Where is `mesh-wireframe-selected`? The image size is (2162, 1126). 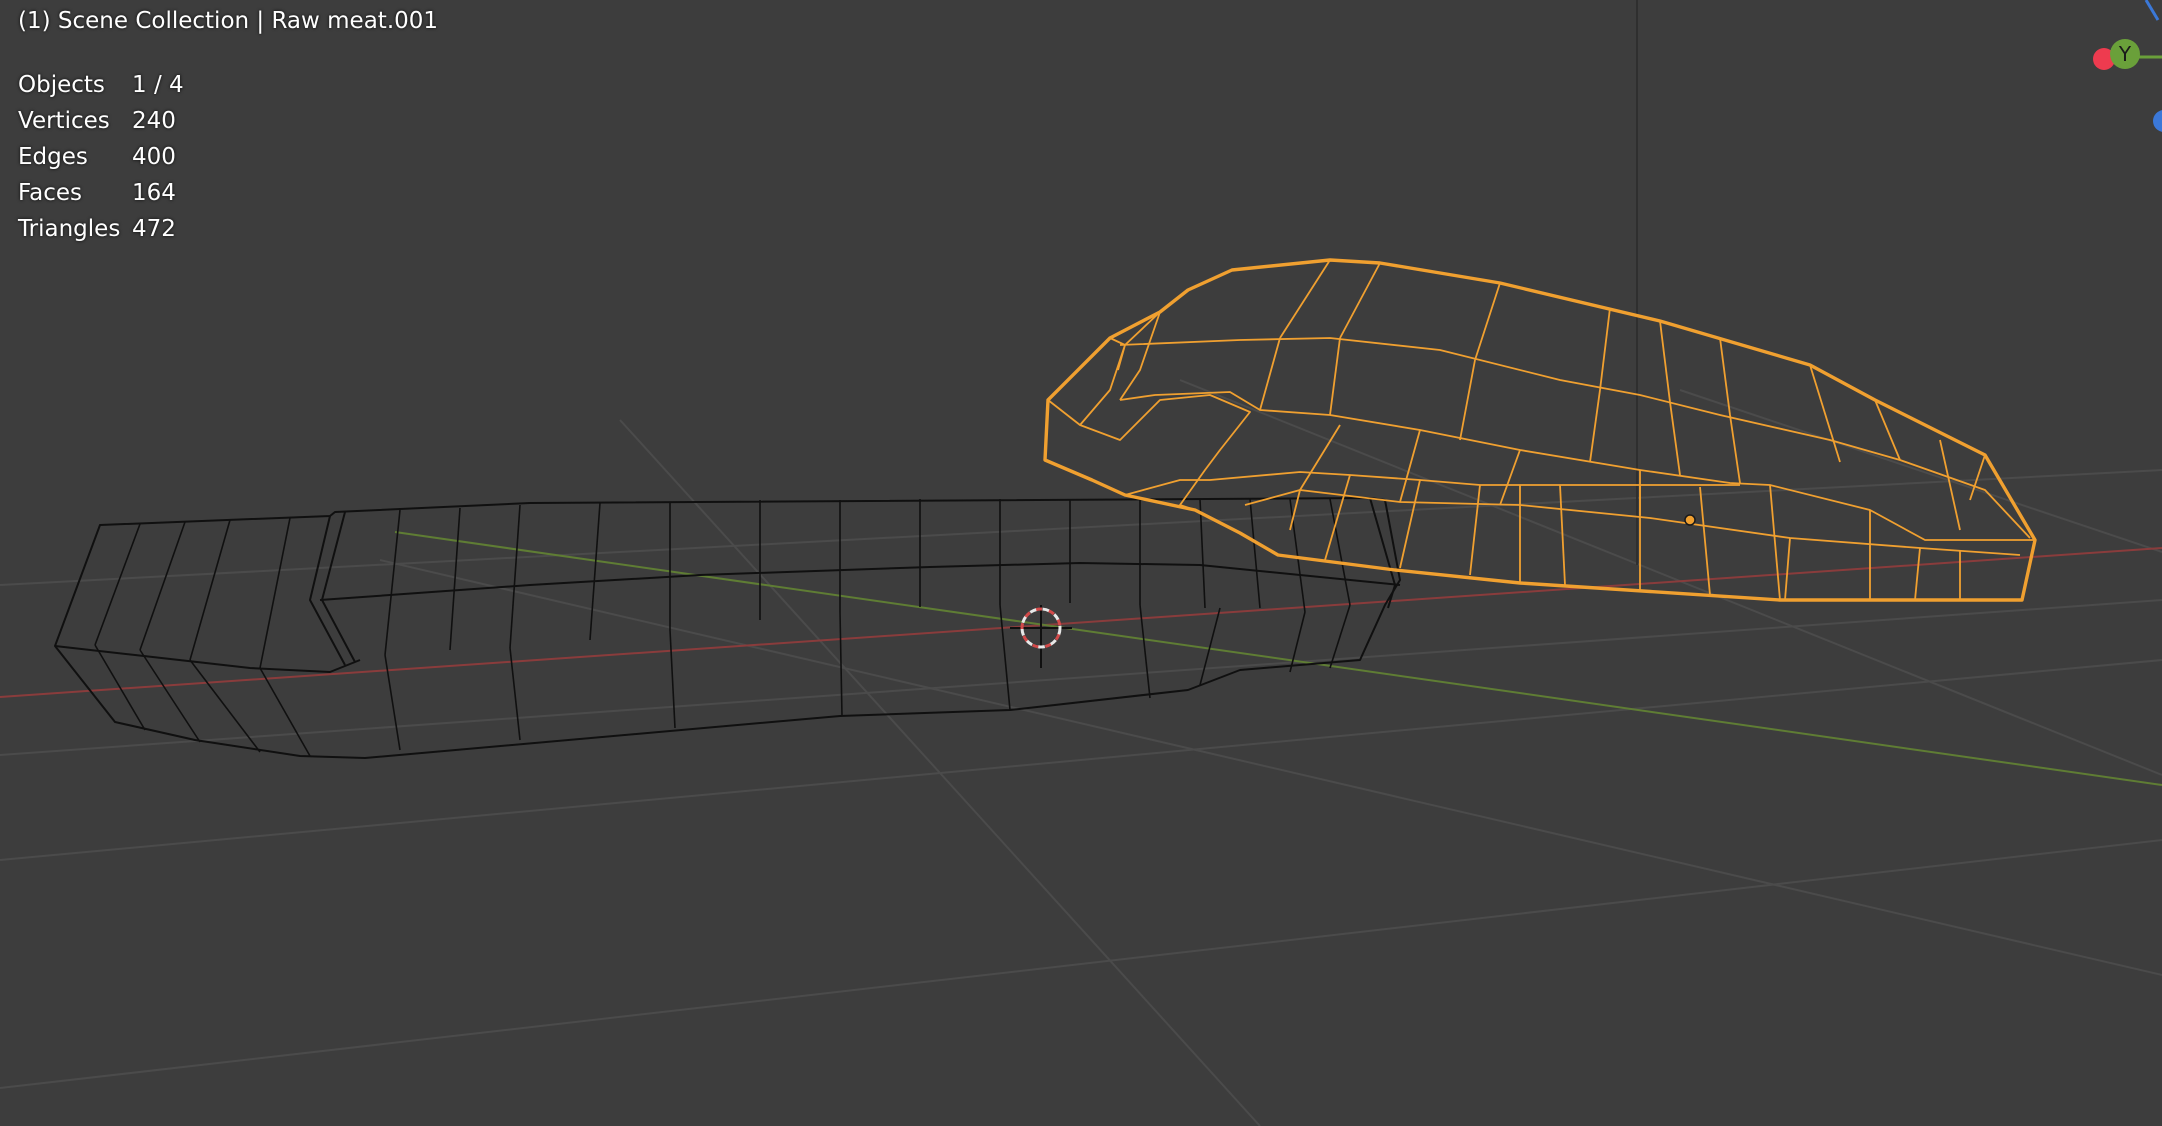
mesh-wireframe-selected is located at coordinates (1540, 430).